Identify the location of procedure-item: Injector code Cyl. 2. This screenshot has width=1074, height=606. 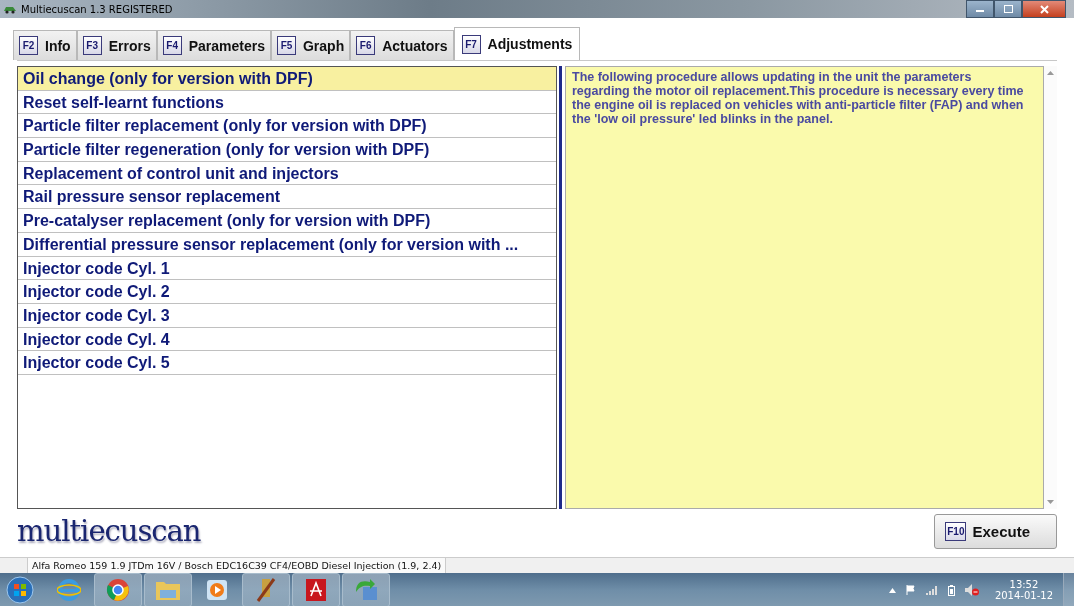
(287, 292).